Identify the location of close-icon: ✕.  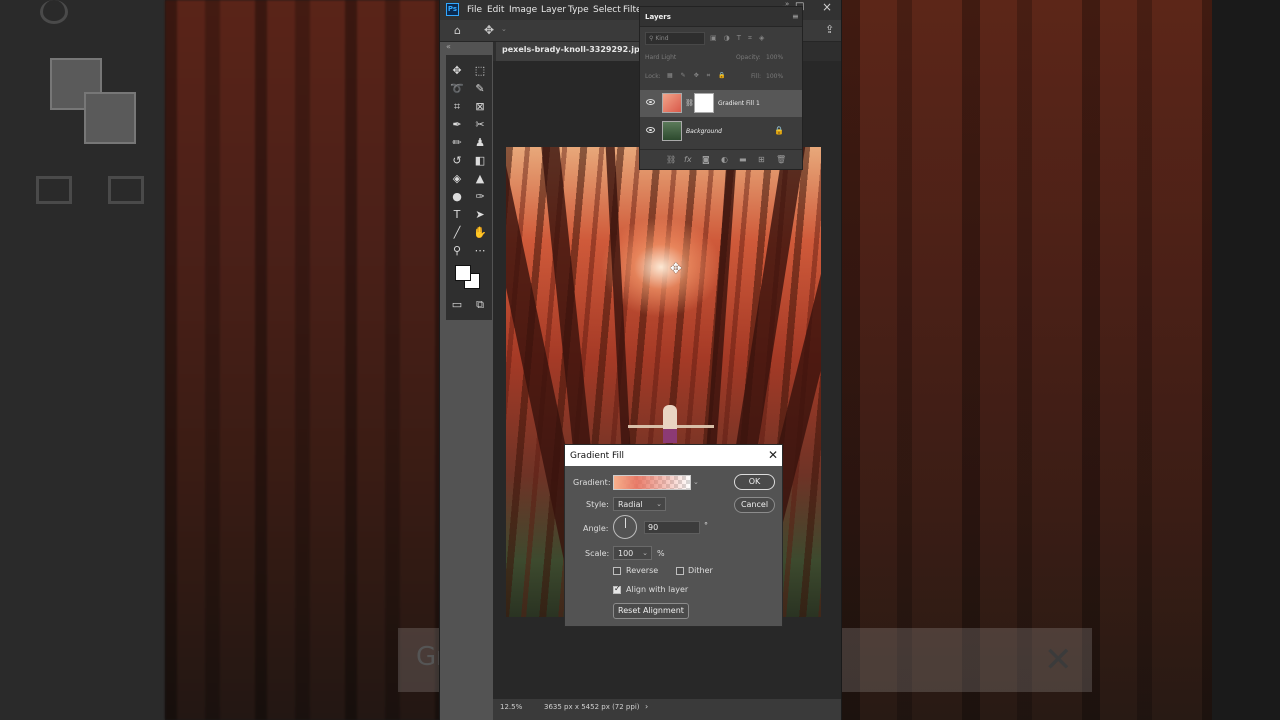
(773, 455).